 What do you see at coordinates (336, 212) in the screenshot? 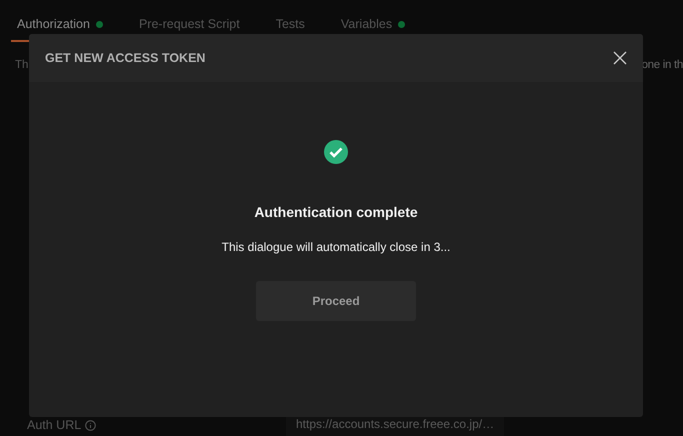
I see `status-heading: Authentication complete` at bounding box center [336, 212].